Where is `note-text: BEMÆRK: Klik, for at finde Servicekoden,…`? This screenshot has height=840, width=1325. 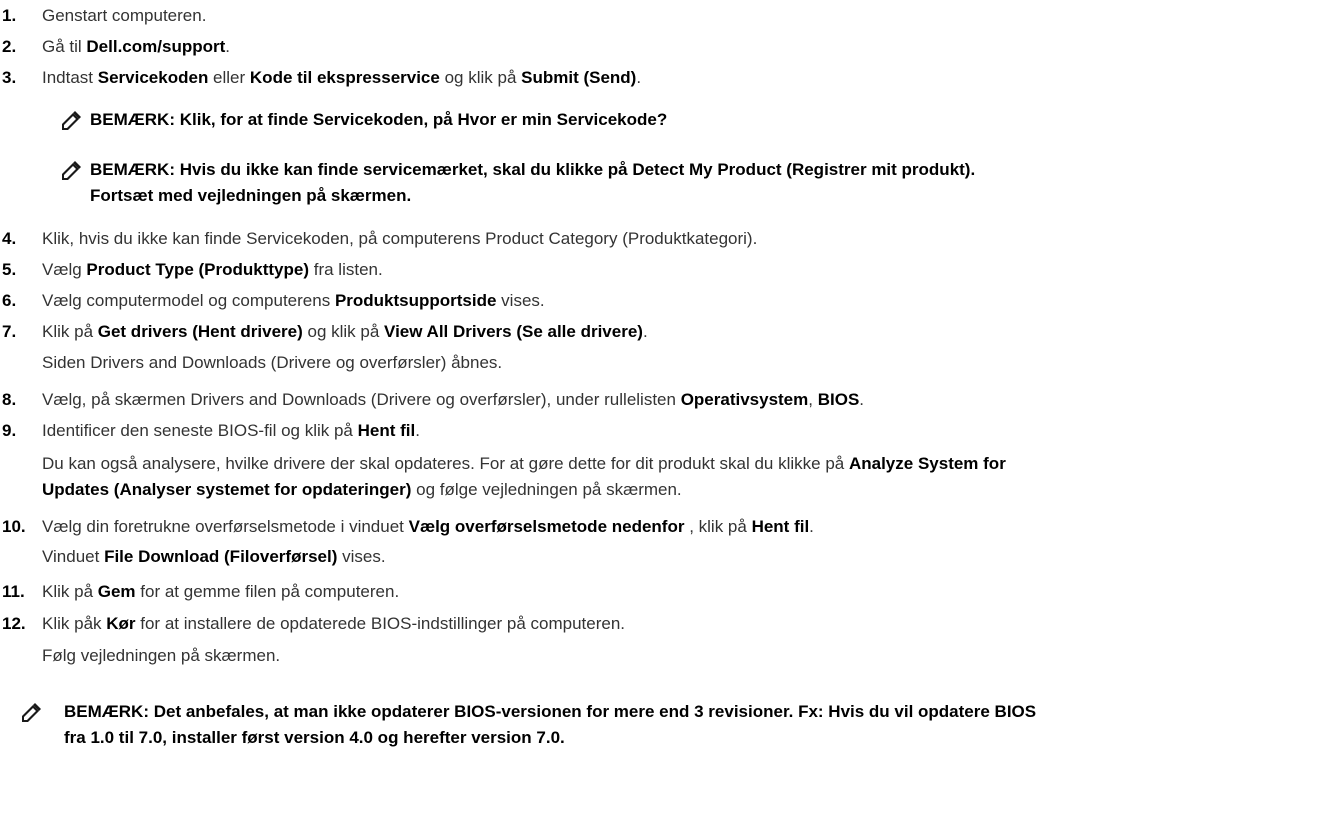 note-text: BEMÆRK: Klik, for at finde Servicekoden,… is located at coordinates (379, 119).